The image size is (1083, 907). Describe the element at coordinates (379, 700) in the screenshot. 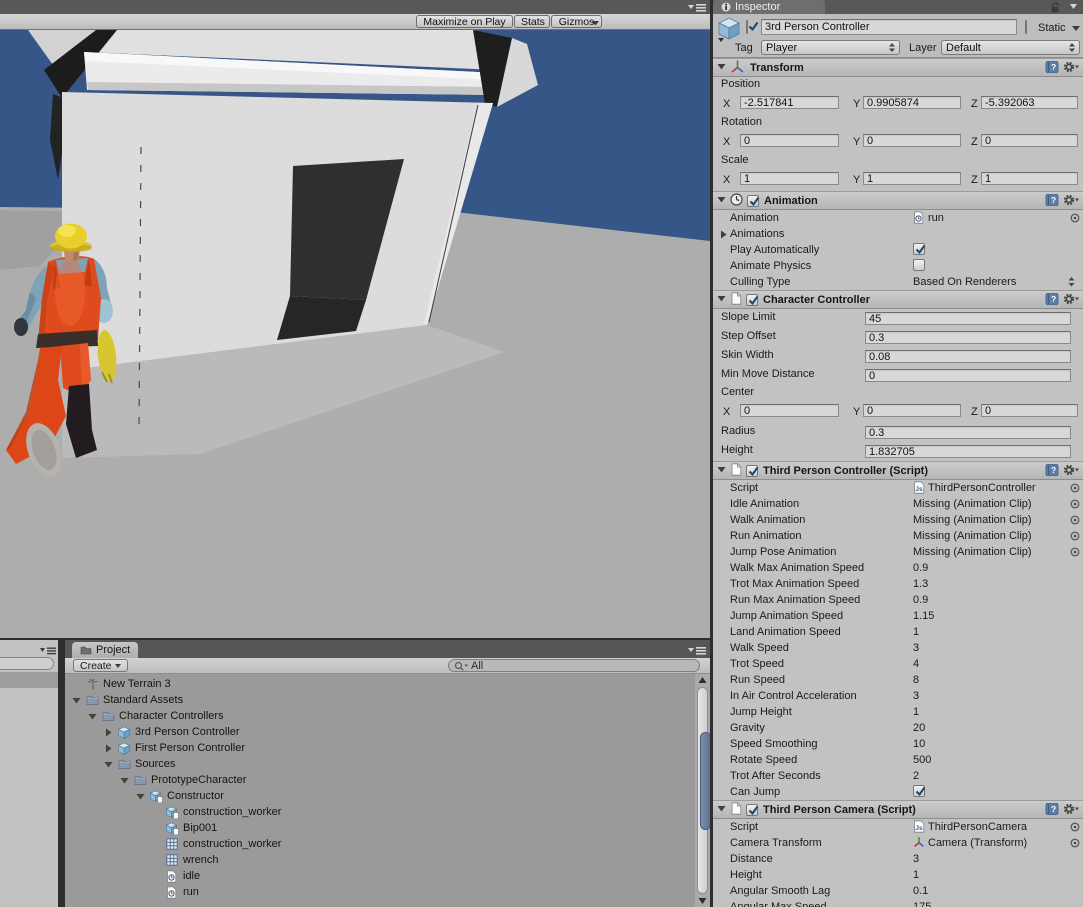

I see `tree-item-standard-assets: Standard Assets` at that location.